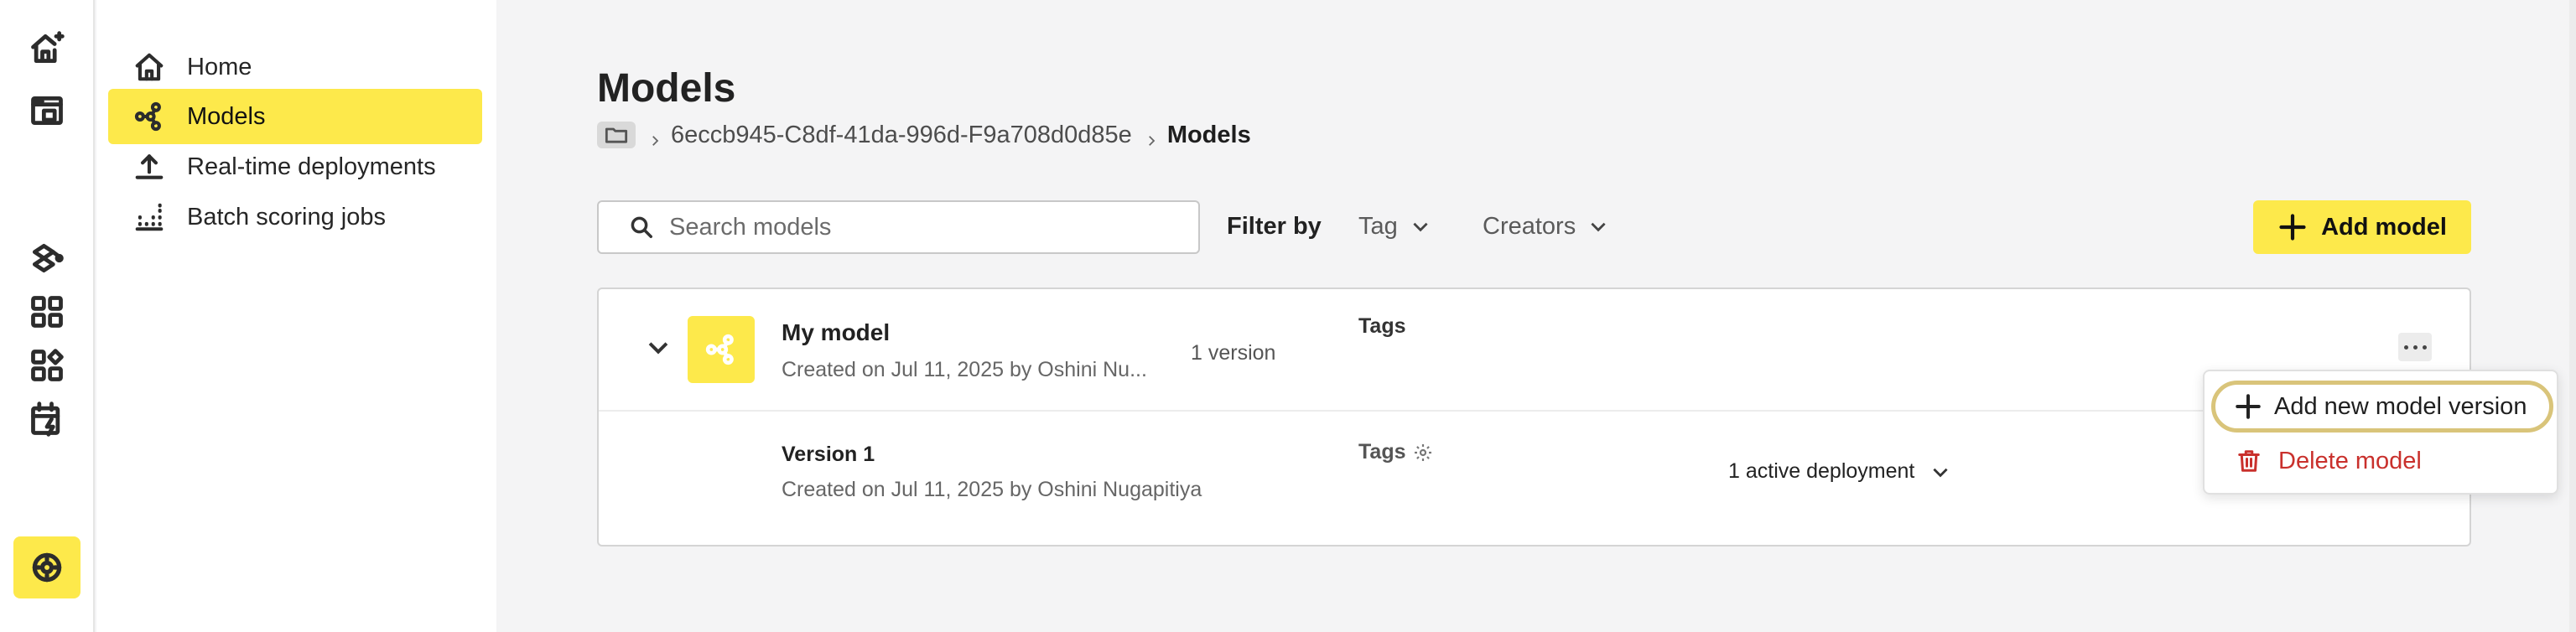  What do you see at coordinates (1534, 411) in the screenshot?
I see `row-divider` at bounding box center [1534, 411].